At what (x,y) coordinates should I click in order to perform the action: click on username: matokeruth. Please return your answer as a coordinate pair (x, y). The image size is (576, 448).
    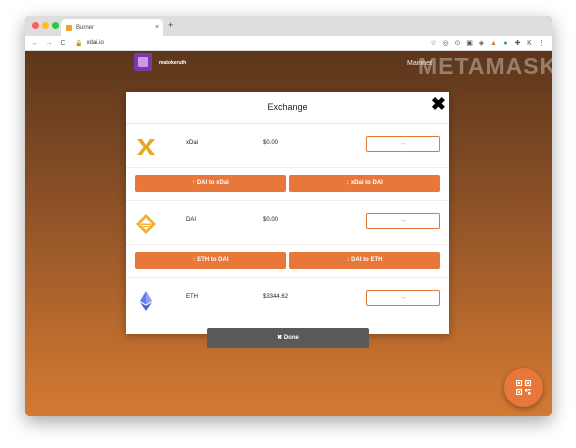
    Looking at the image, I should click on (173, 63).